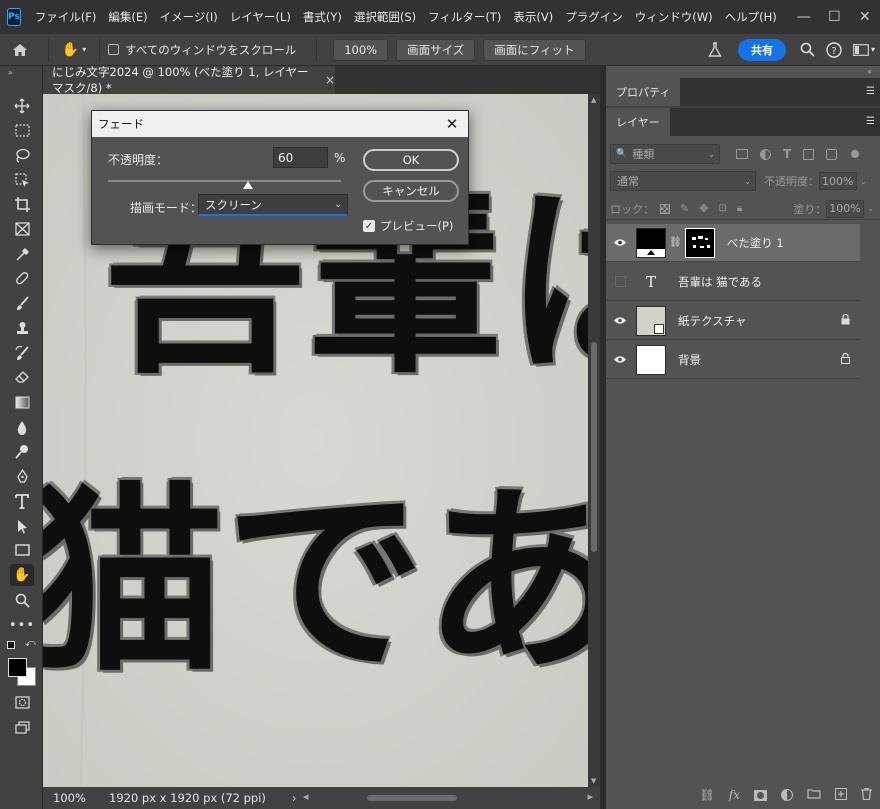 This screenshot has width=880, height=809. What do you see at coordinates (855, 154) in the screenshot?
I see `filter-toggle-icon` at bounding box center [855, 154].